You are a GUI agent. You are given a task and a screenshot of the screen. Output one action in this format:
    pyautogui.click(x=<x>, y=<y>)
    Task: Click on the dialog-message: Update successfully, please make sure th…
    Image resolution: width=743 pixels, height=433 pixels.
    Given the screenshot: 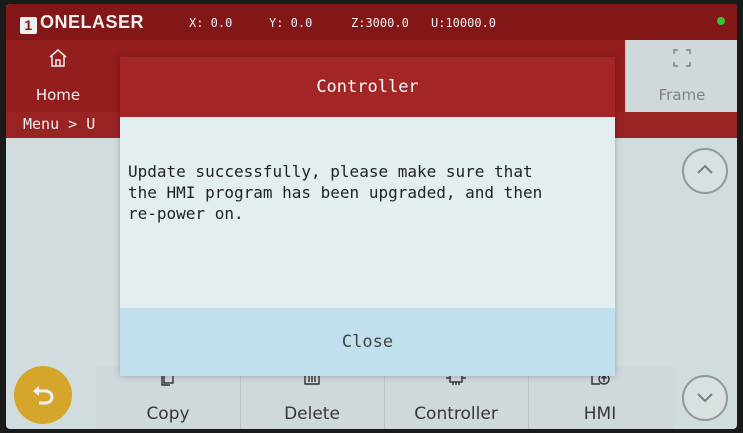 What is the action you would take?
    pyautogui.click(x=335, y=192)
    